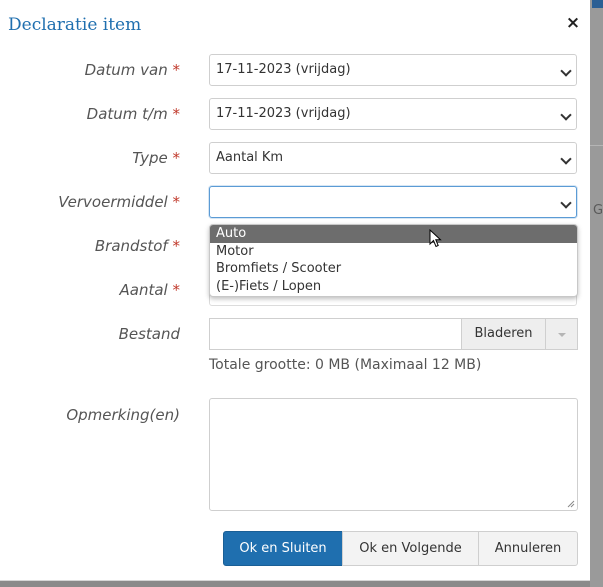  What do you see at coordinates (393, 454) in the screenshot?
I see `opmerkingen-textarea` at bounding box center [393, 454].